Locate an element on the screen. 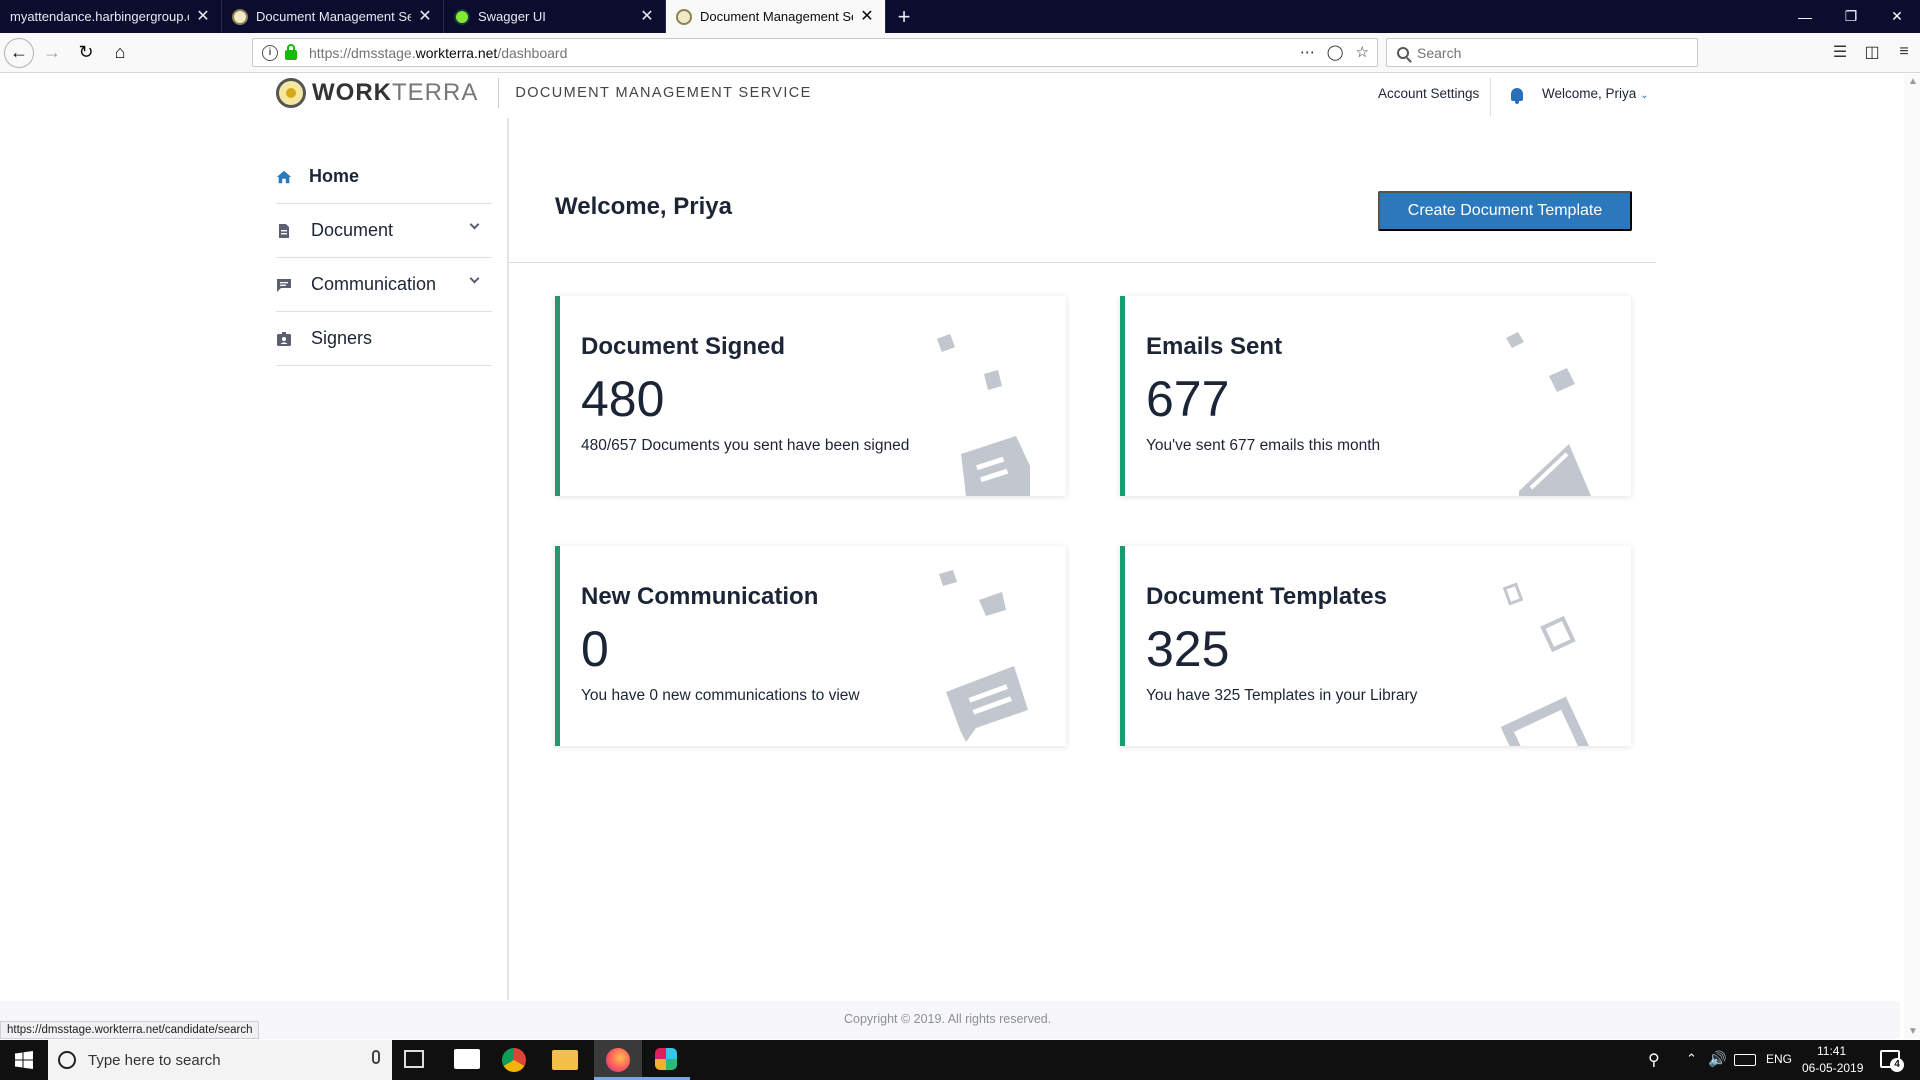 The height and width of the screenshot is (1080, 1920). tab-title: Swagger UI is located at coordinates (512, 16).